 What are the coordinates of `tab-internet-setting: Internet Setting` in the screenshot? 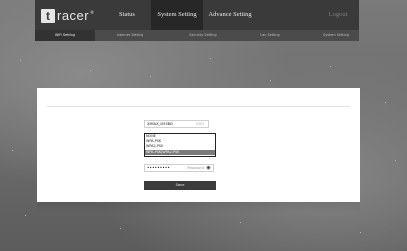 It's located at (130, 35).